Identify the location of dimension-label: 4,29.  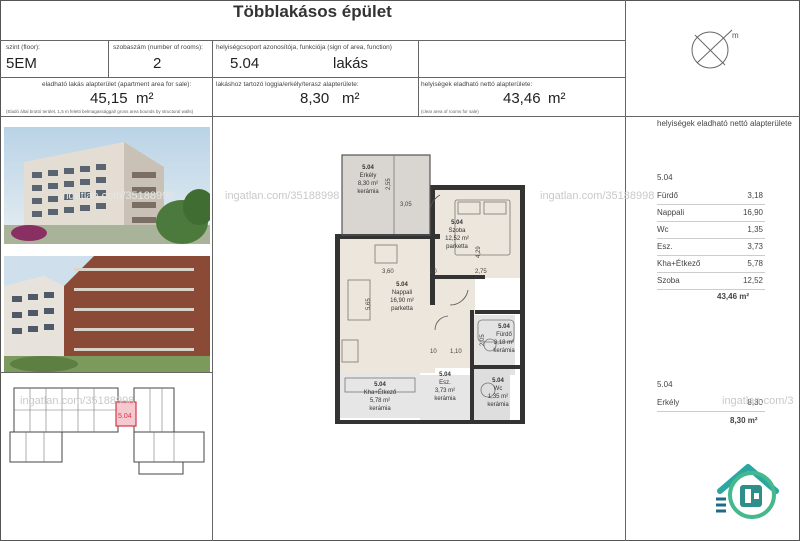
(479, 252).